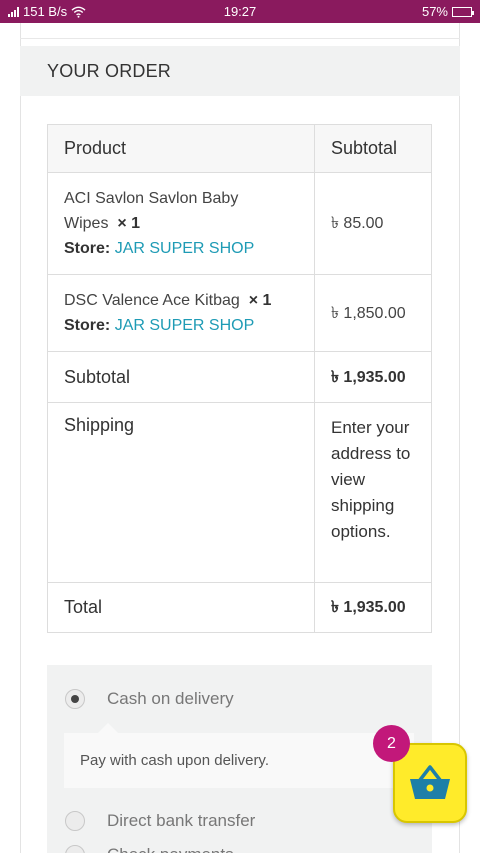  I want to click on payment-option-bank-transfer: Direct bank transfer, so click(160, 821).